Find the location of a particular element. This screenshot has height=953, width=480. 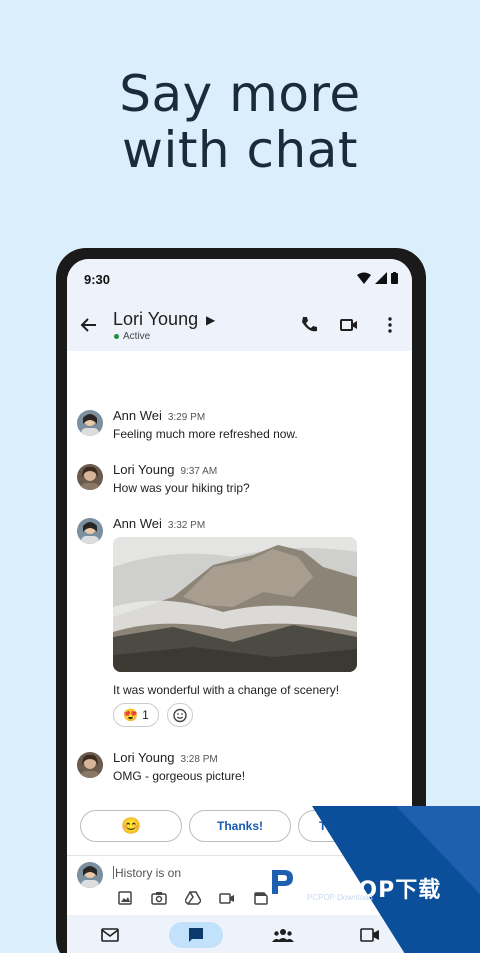

battery-icon is located at coordinates (394, 278).